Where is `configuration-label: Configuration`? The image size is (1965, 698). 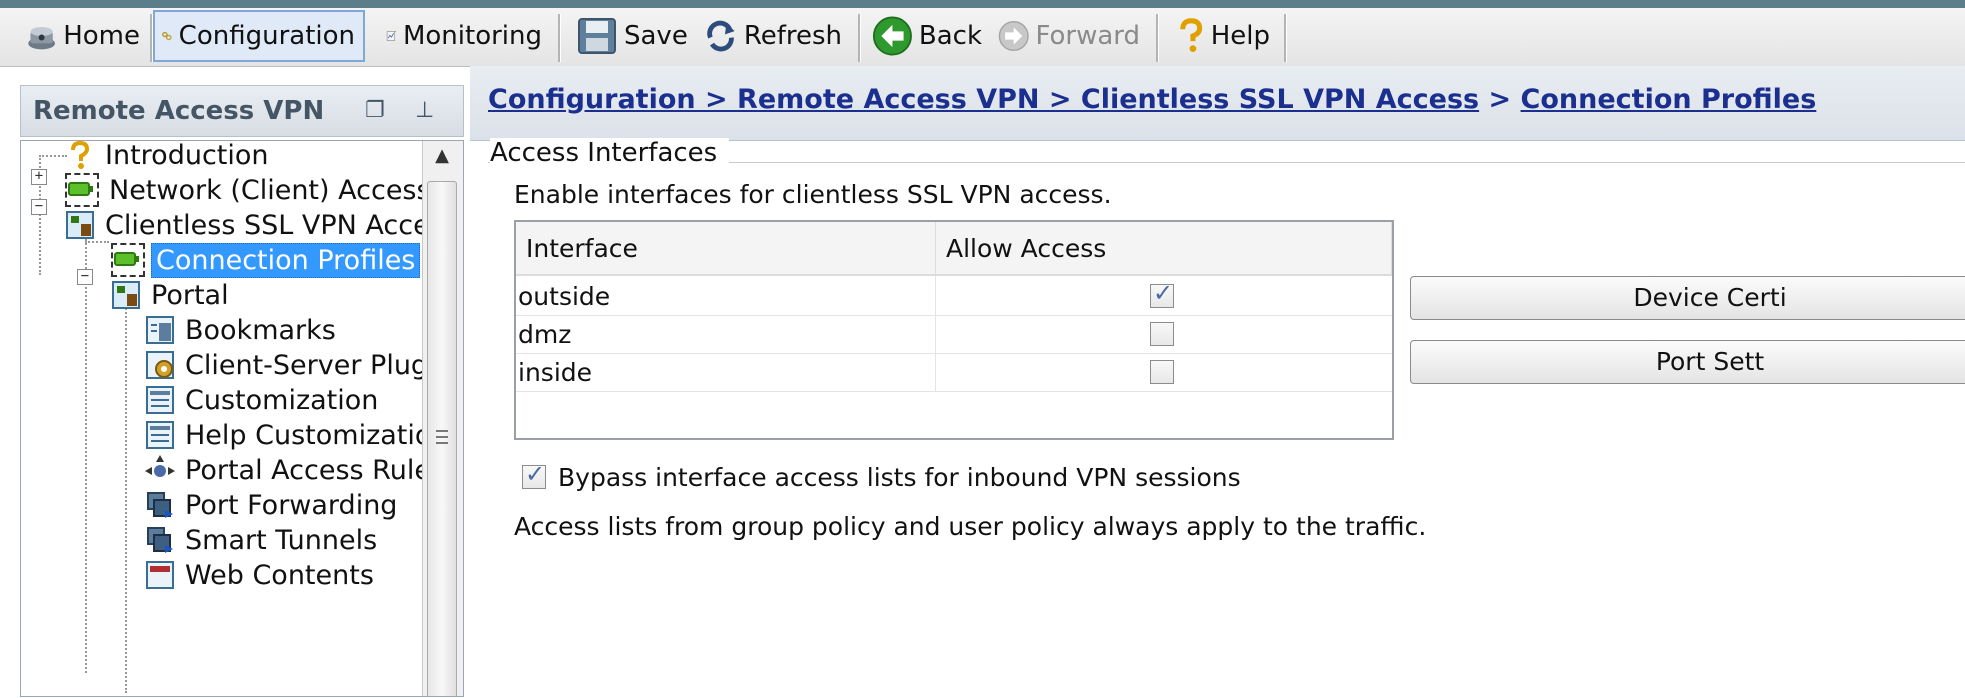 configuration-label: Configuration is located at coordinates (266, 36).